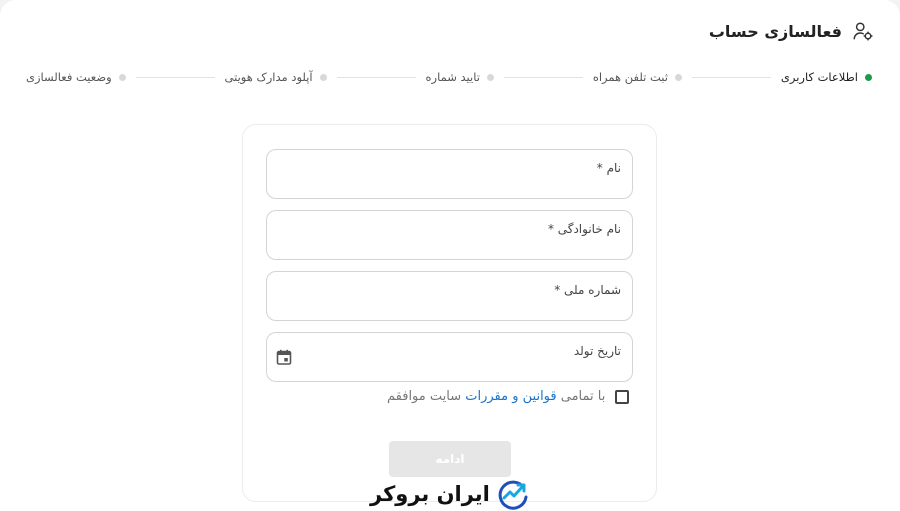  What do you see at coordinates (630, 77) in the screenshot?
I see `step-label: ثبت تلفن همراه` at bounding box center [630, 77].